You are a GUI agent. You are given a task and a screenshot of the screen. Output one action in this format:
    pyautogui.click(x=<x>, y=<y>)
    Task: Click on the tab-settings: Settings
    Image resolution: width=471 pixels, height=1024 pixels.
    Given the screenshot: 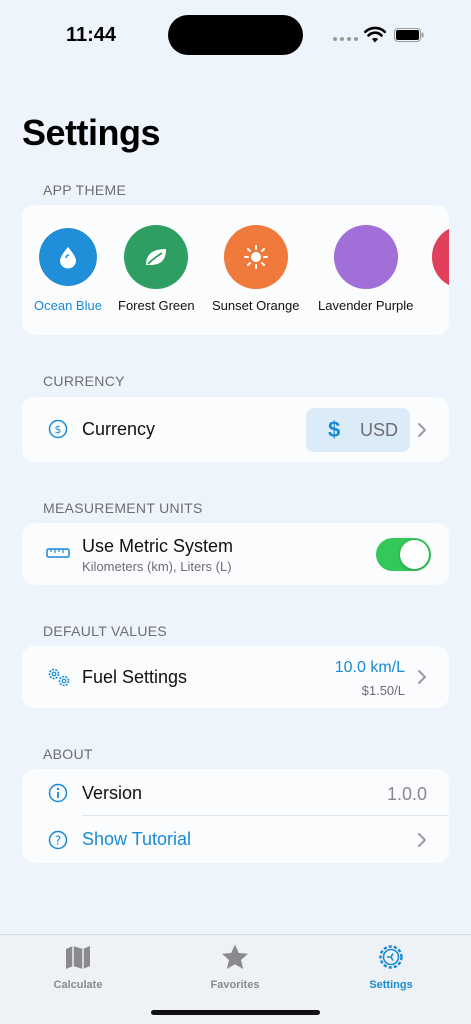 What is the action you would take?
    pyautogui.click(x=391, y=967)
    